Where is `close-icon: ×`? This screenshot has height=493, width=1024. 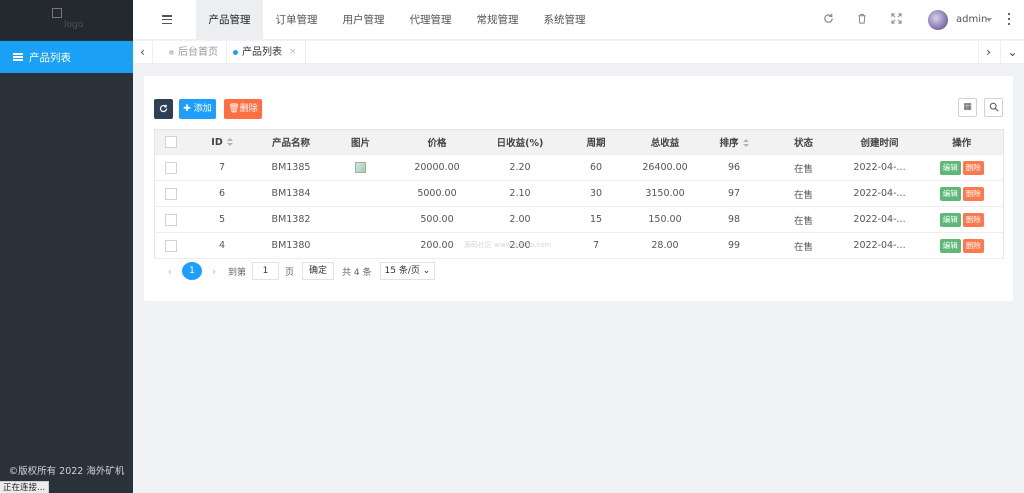
close-icon: × is located at coordinates (293, 52).